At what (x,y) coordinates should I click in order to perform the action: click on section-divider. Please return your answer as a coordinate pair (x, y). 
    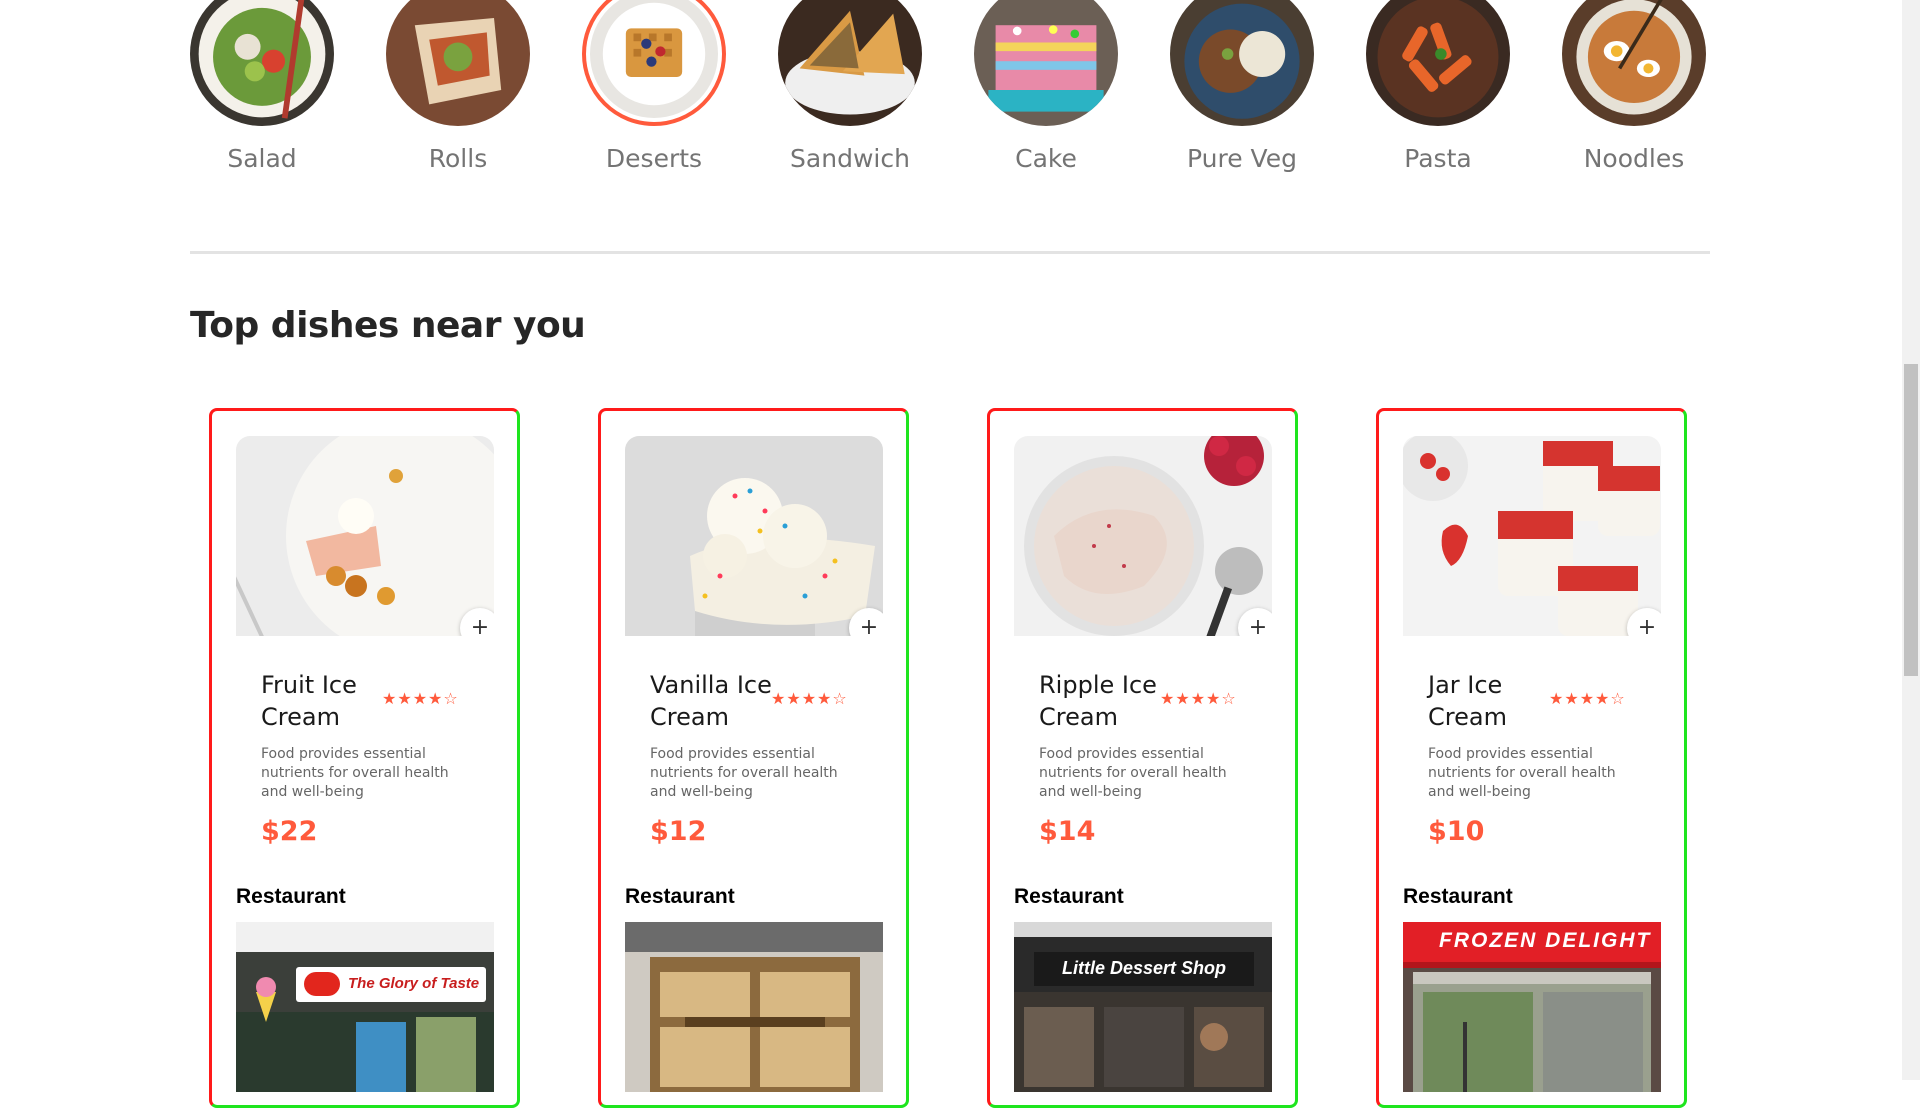
    Looking at the image, I should click on (950, 252).